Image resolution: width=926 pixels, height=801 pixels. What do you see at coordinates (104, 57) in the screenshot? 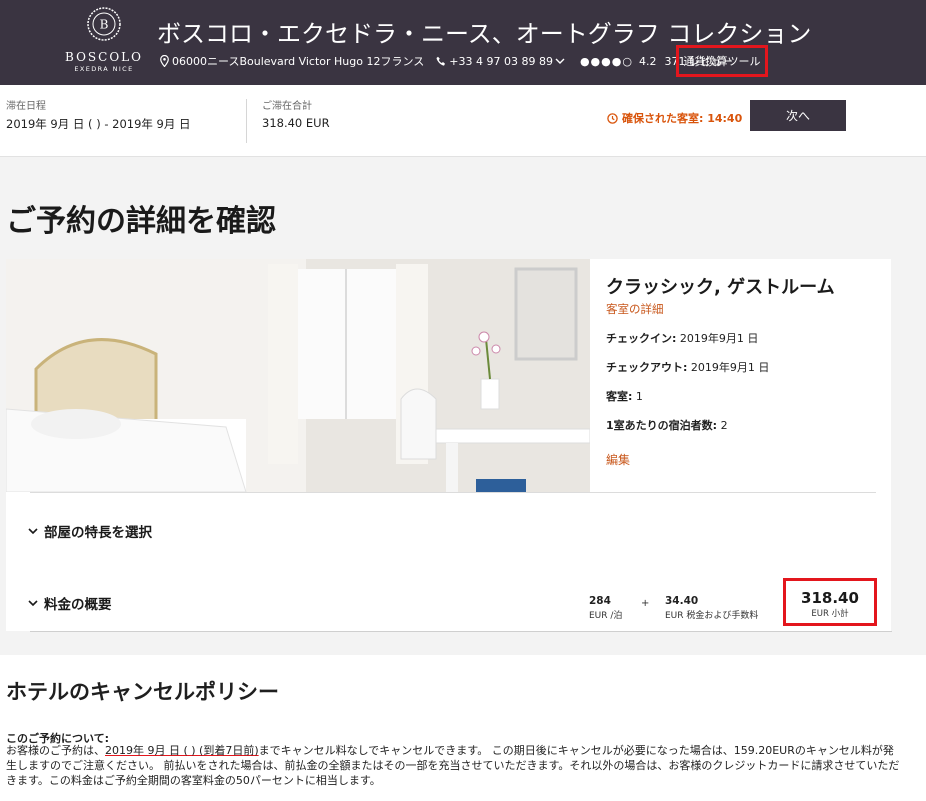
I see `logo-brand-text: BOSCOLO` at bounding box center [104, 57].